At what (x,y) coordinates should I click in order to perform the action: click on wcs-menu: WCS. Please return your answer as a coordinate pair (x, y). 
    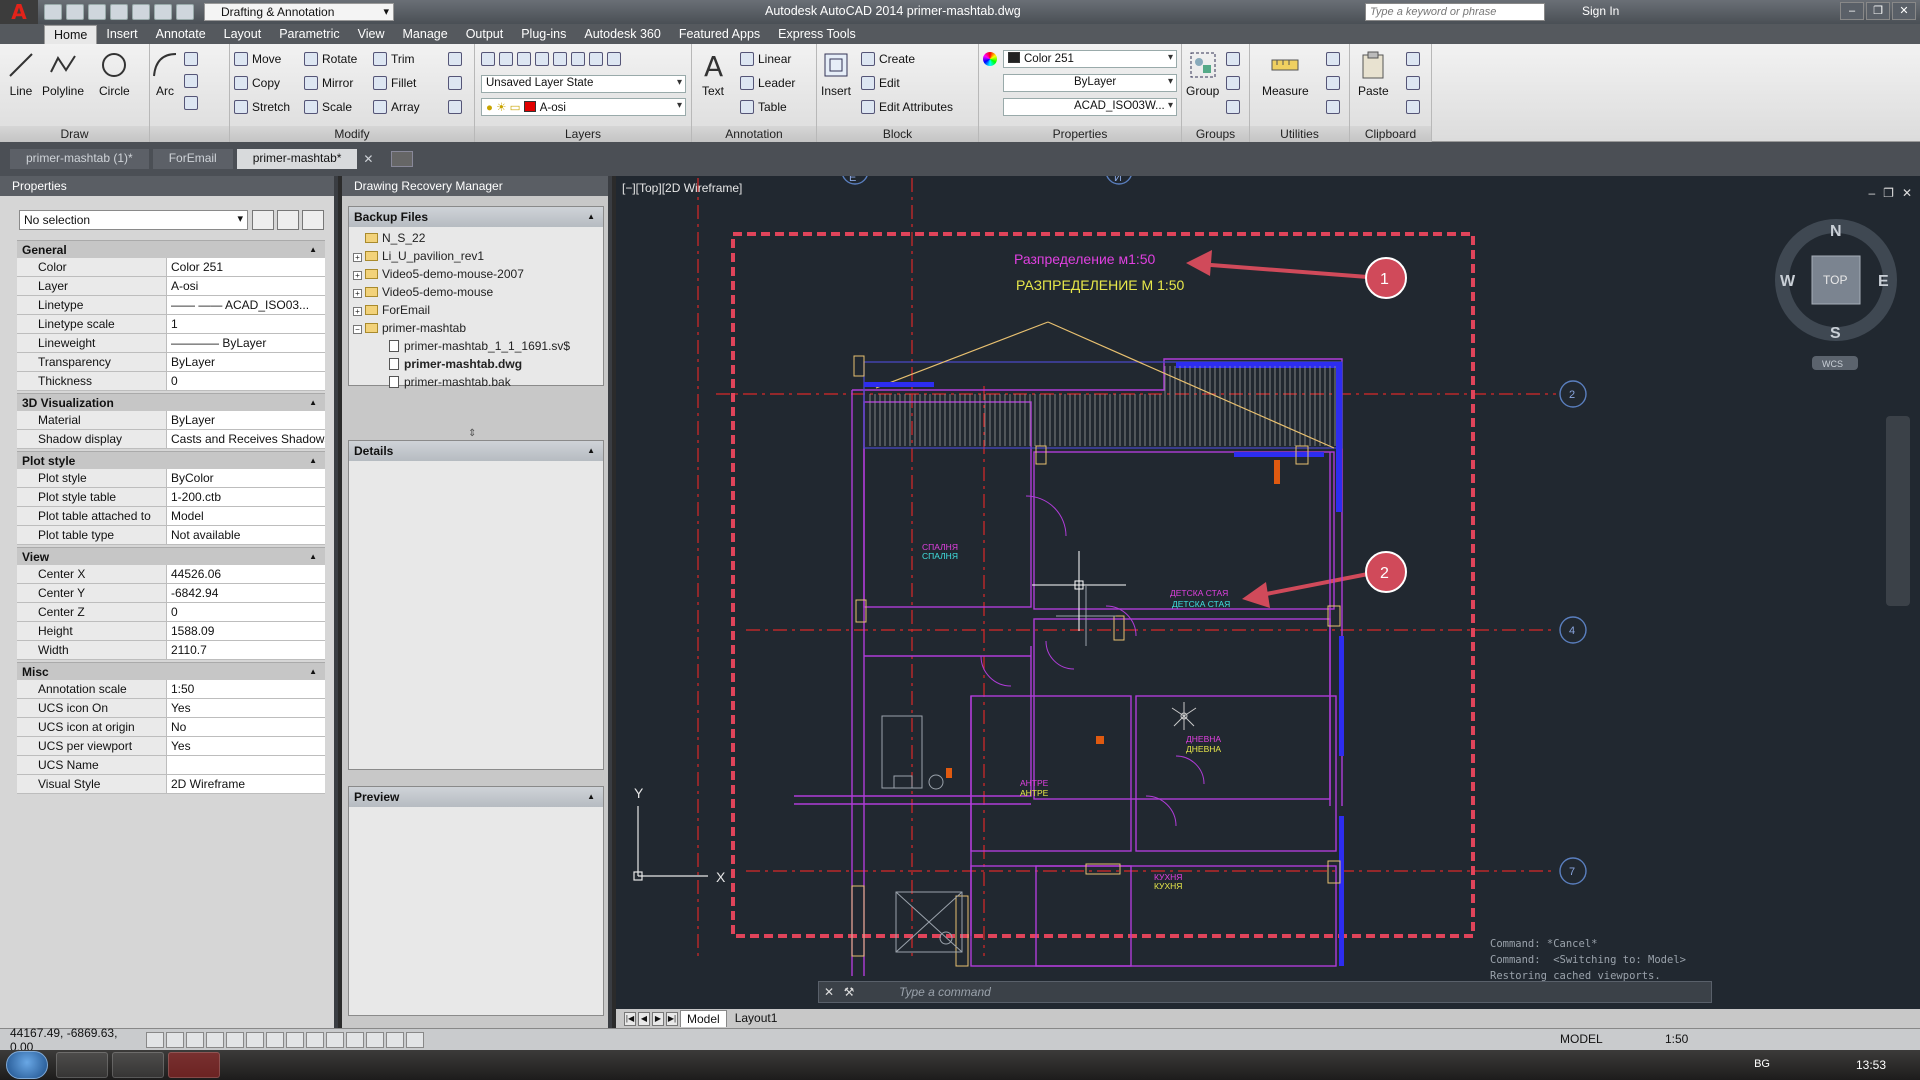
    Looking at the image, I should click on (1832, 364).